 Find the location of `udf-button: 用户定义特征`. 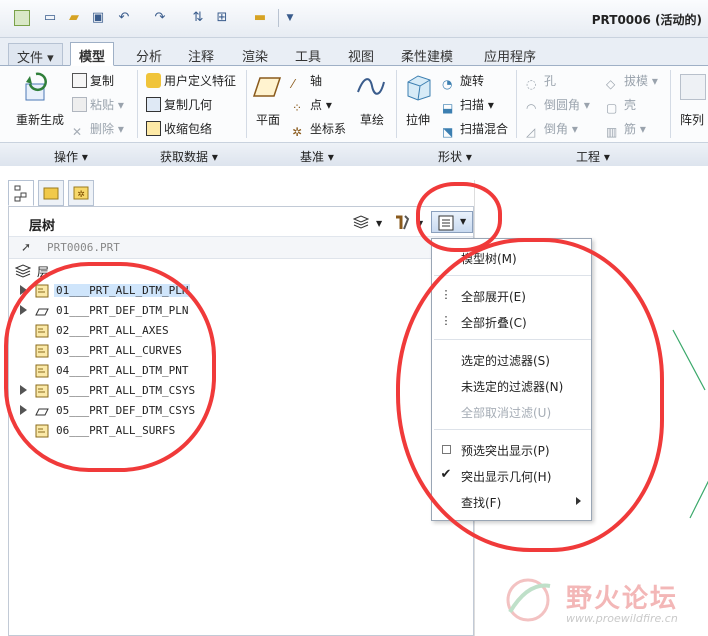

udf-button: 用户定义特征 is located at coordinates (191, 80).